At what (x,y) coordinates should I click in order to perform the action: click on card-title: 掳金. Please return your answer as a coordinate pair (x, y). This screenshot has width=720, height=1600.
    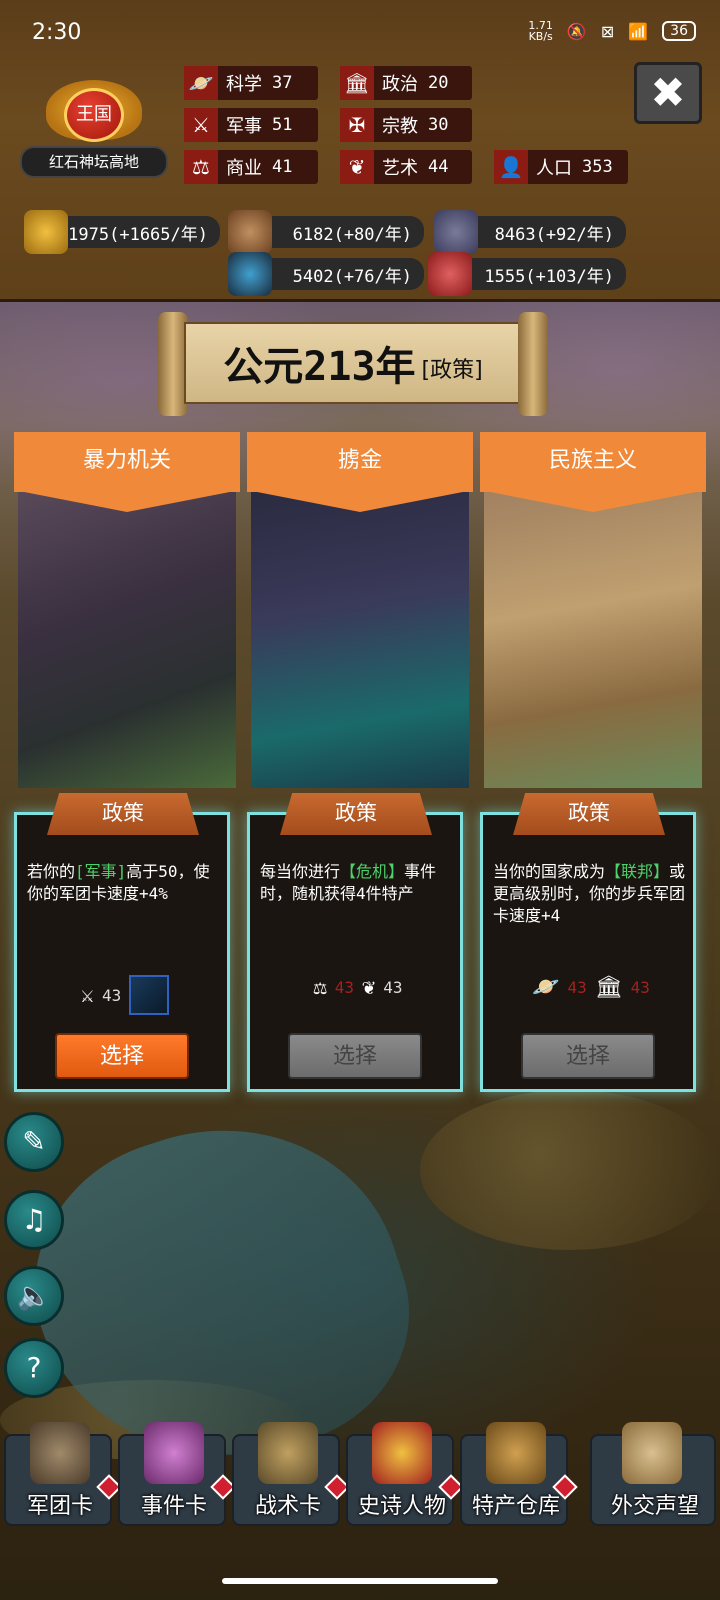
    Looking at the image, I should click on (360, 472).